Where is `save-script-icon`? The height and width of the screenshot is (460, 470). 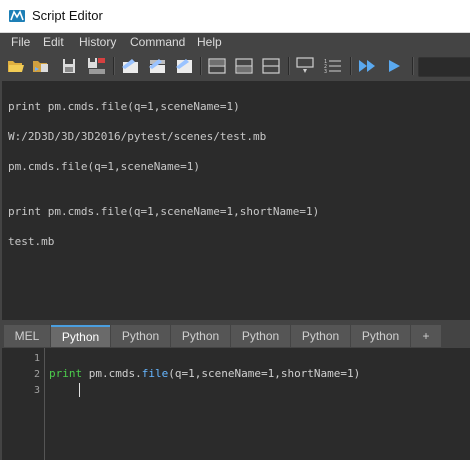 save-script-icon is located at coordinates (69, 66).